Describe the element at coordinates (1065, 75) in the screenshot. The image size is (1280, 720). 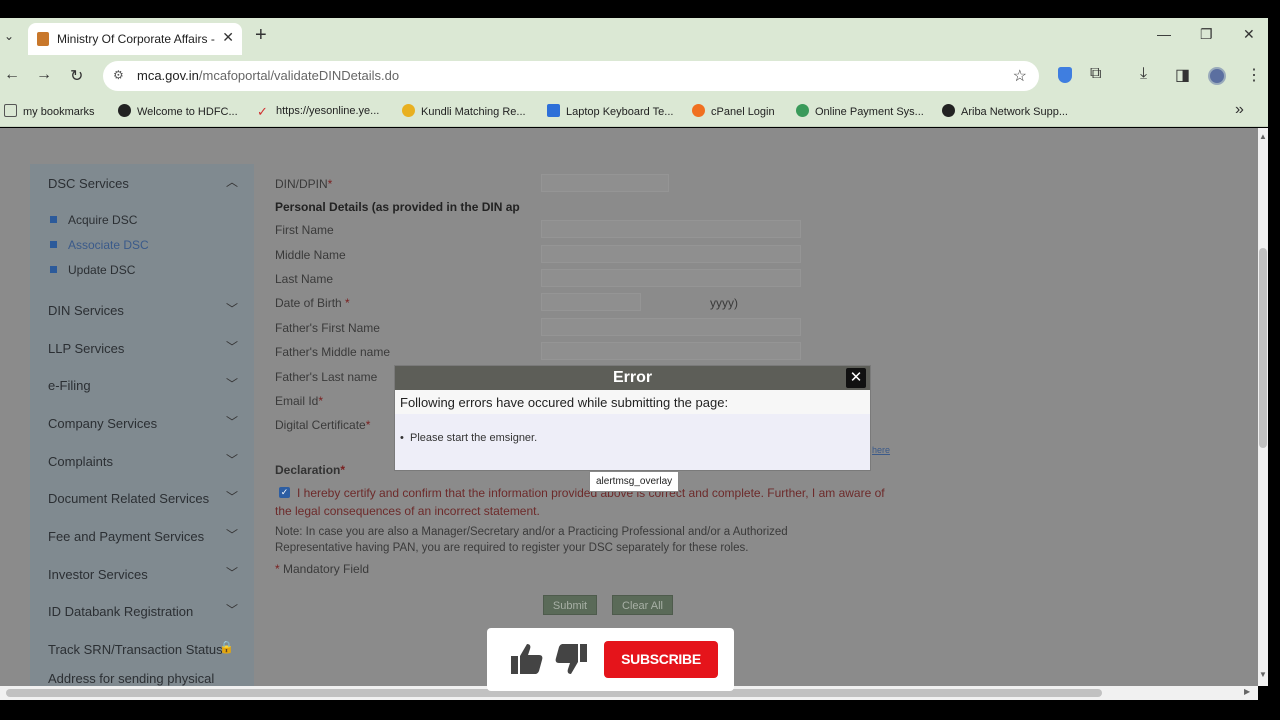
I see `shield-extension-icon` at that location.